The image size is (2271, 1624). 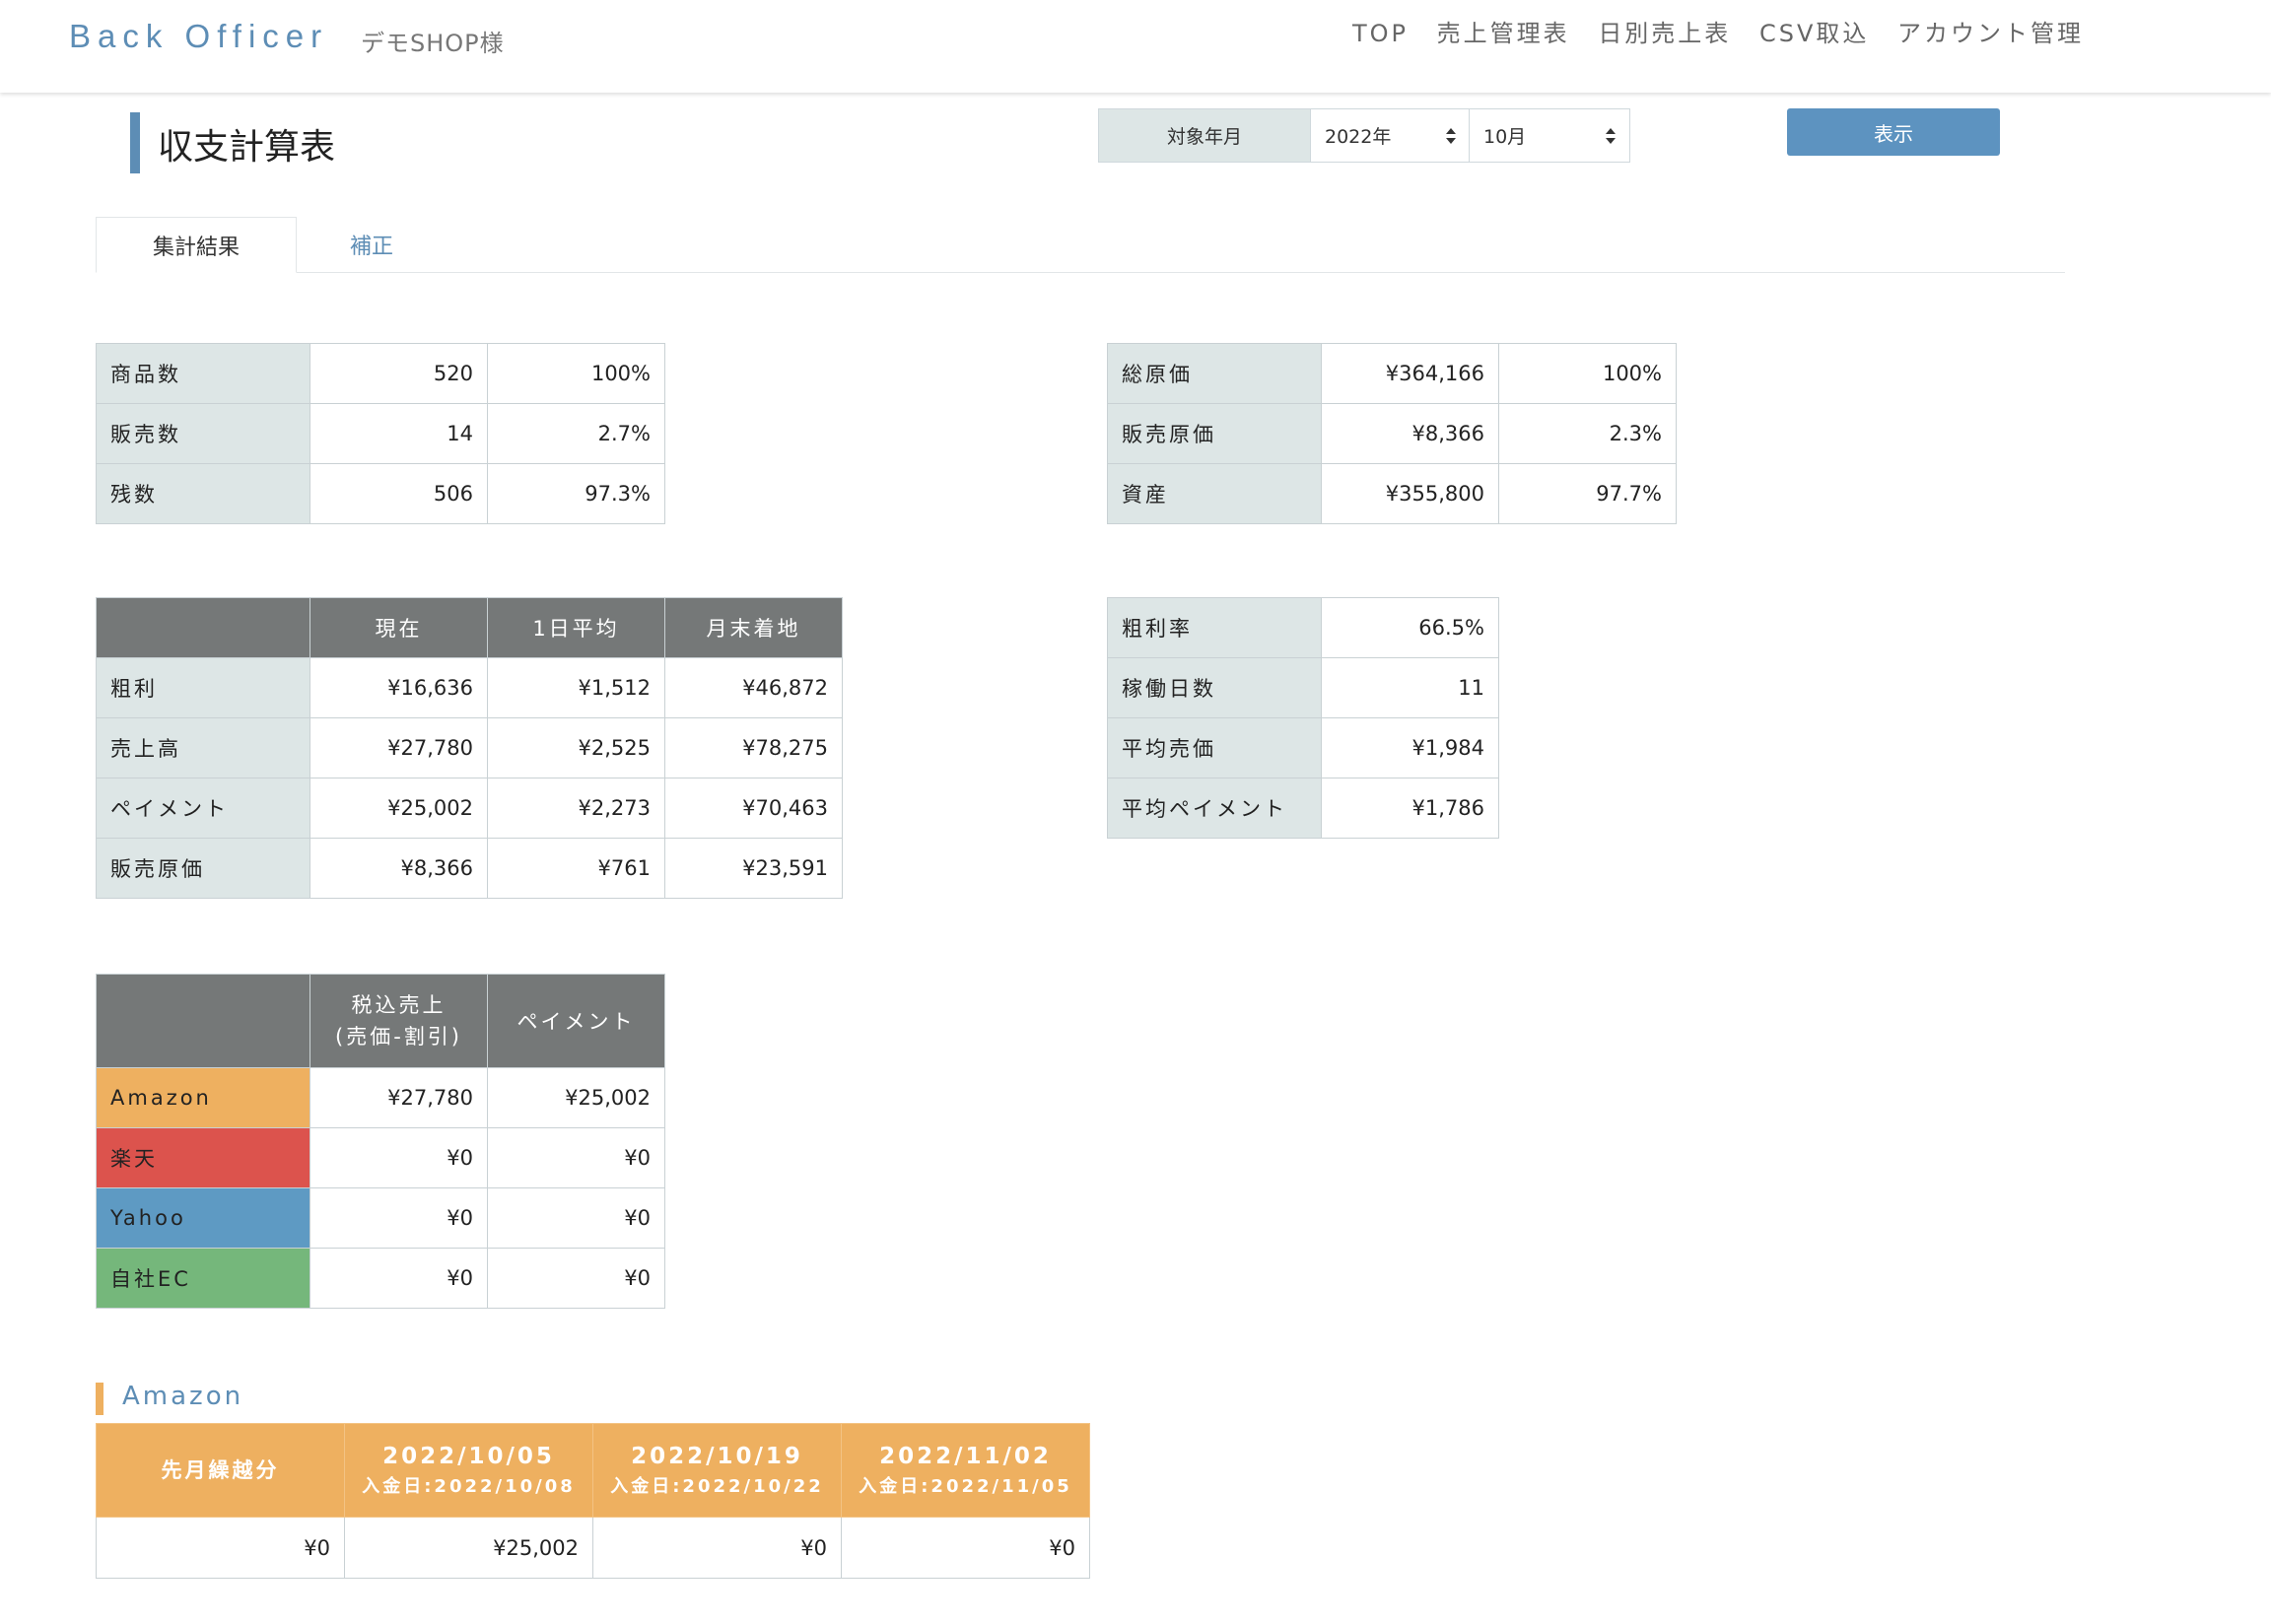 What do you see at coordinates (1410, 494) in the screenshot?
I see `value-cell: ¥355,800` at bounding box center [1410, 494].